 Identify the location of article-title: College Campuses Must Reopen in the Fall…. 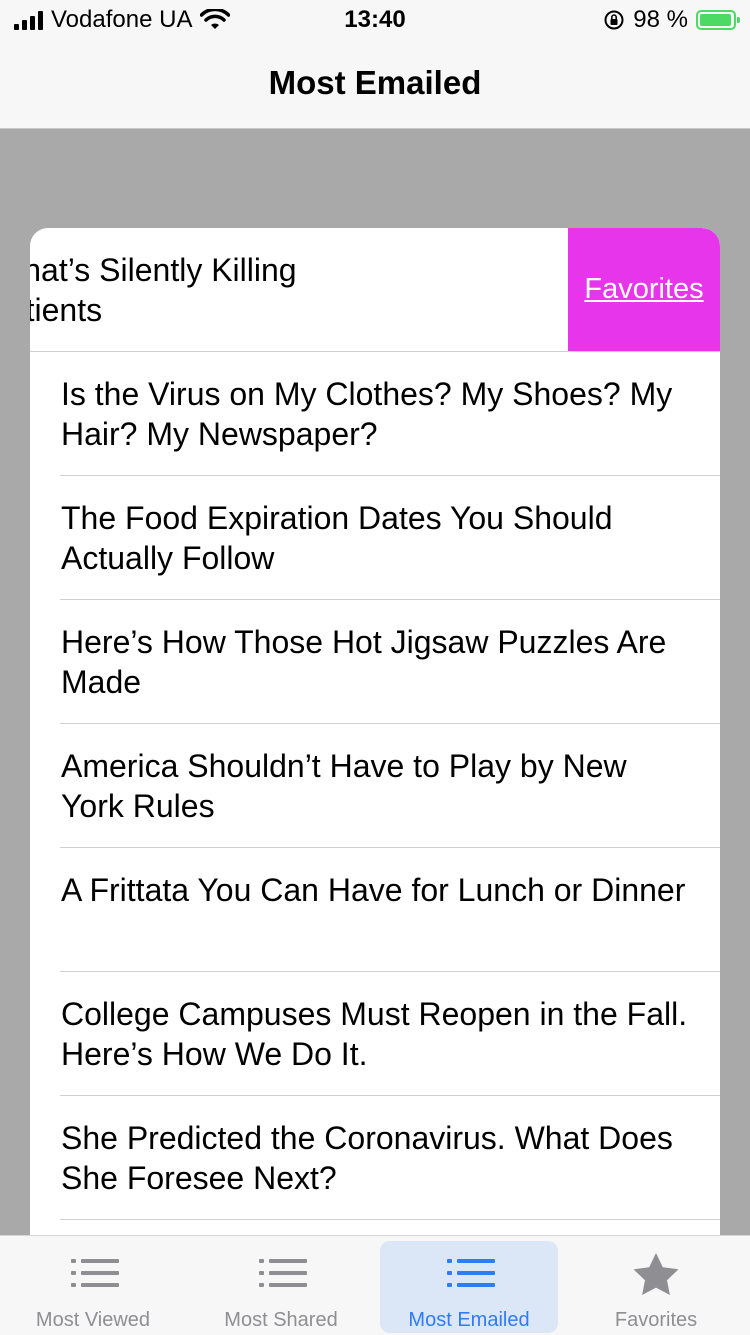
(374, 1034).